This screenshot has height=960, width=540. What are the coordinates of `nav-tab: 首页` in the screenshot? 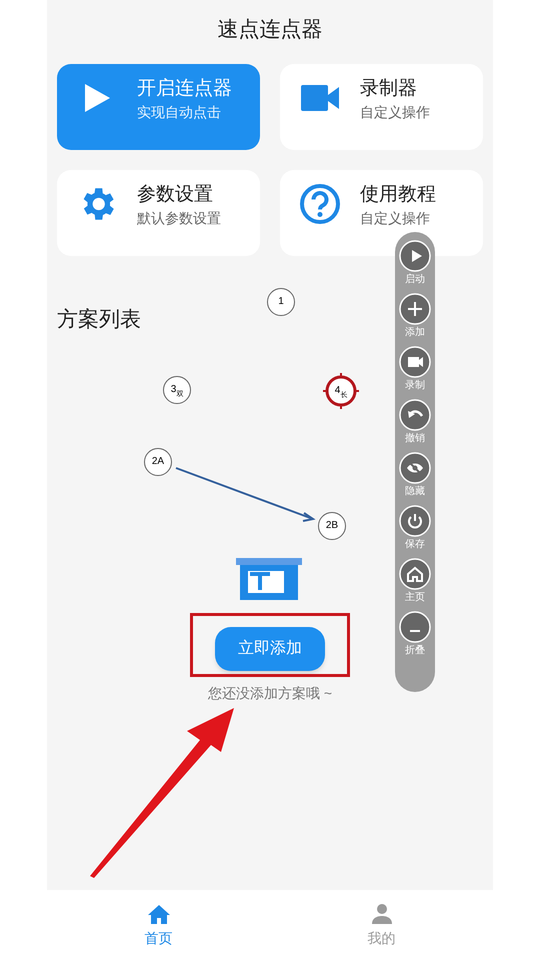 It's located at (158, 925).